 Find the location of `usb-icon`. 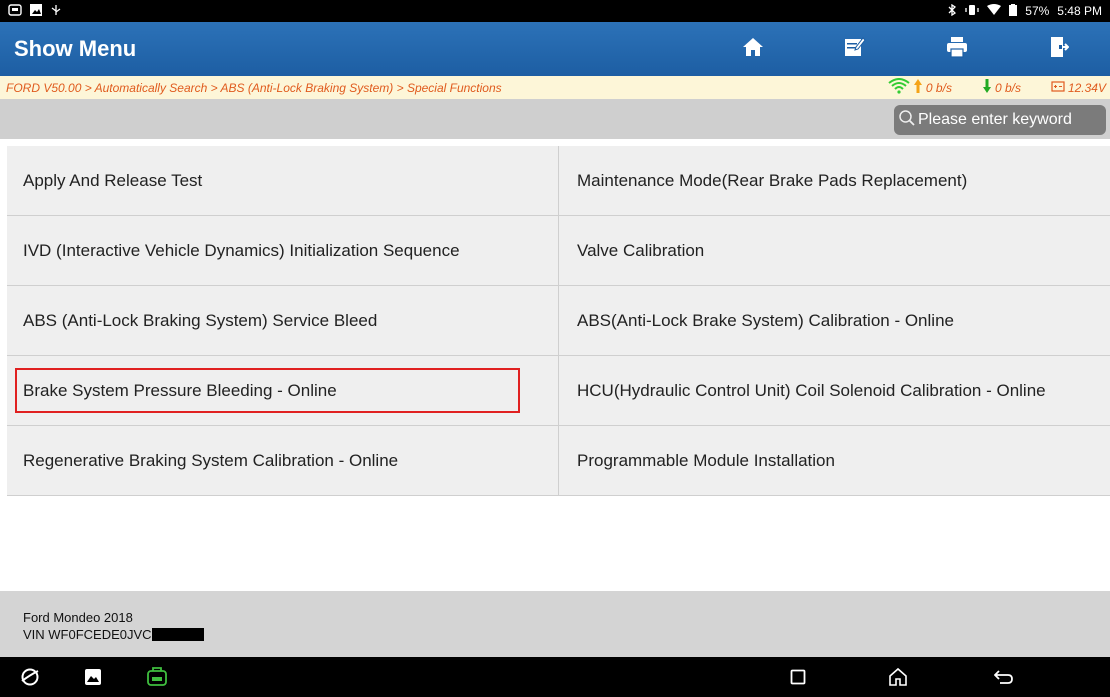

usb-icon is located at coordinates (56, 11).